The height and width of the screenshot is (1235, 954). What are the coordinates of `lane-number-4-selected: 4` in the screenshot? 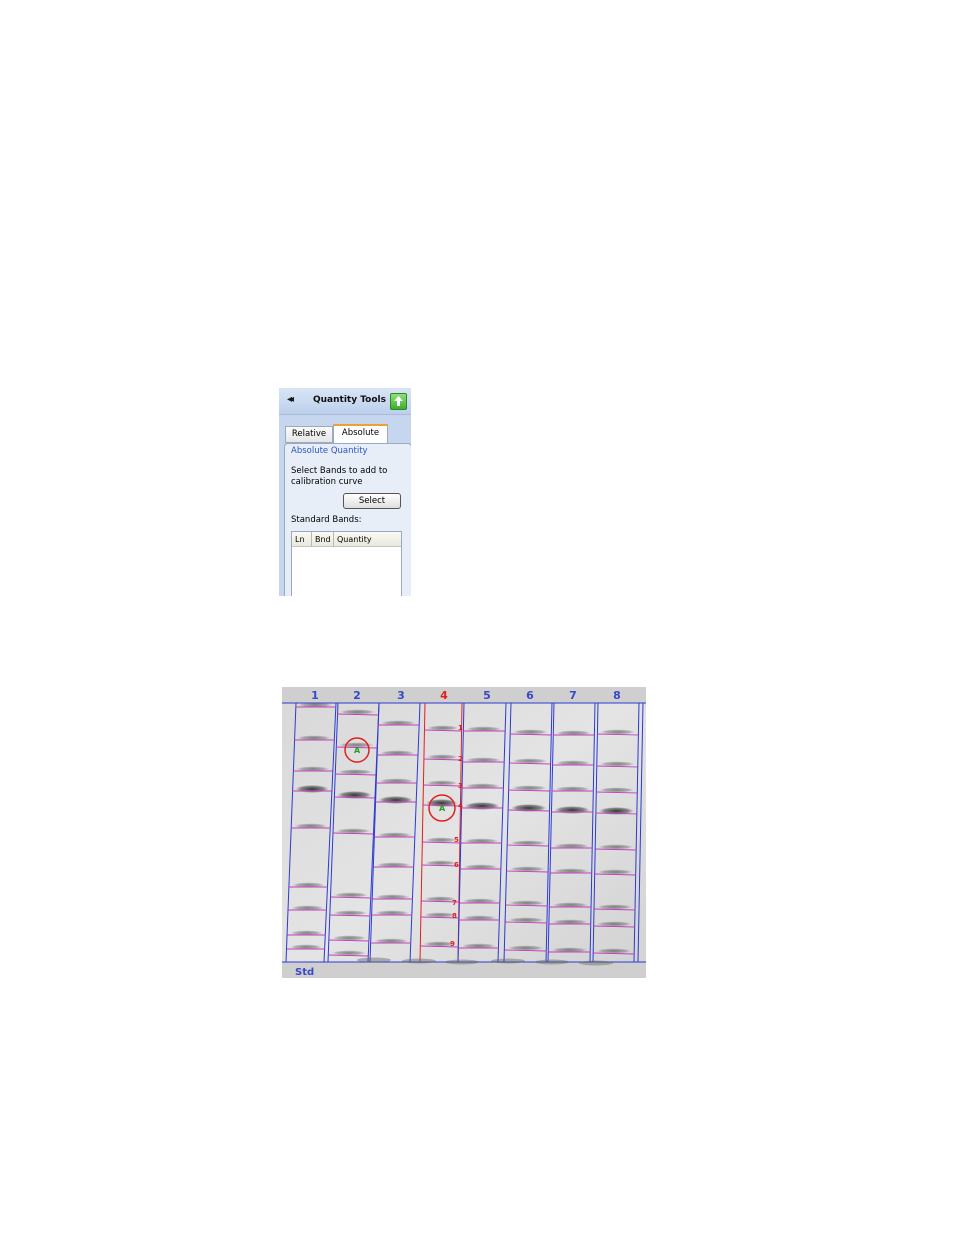 It's located at (444, 695).